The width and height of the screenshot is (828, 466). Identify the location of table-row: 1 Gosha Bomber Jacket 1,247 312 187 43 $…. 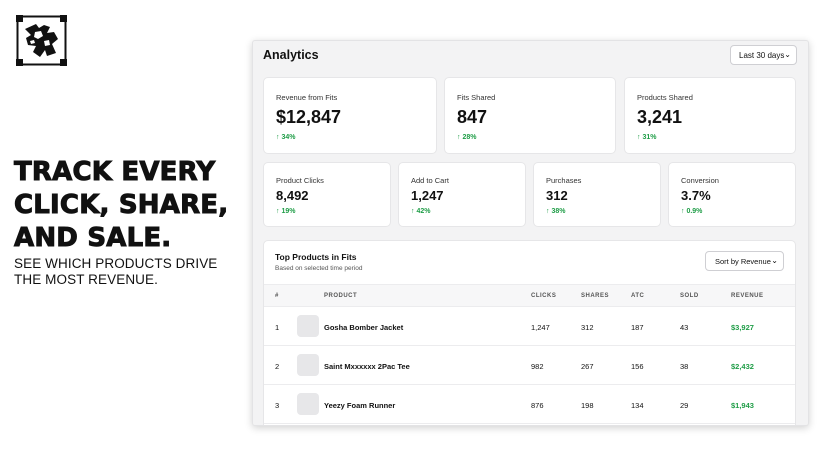
(529, 326).